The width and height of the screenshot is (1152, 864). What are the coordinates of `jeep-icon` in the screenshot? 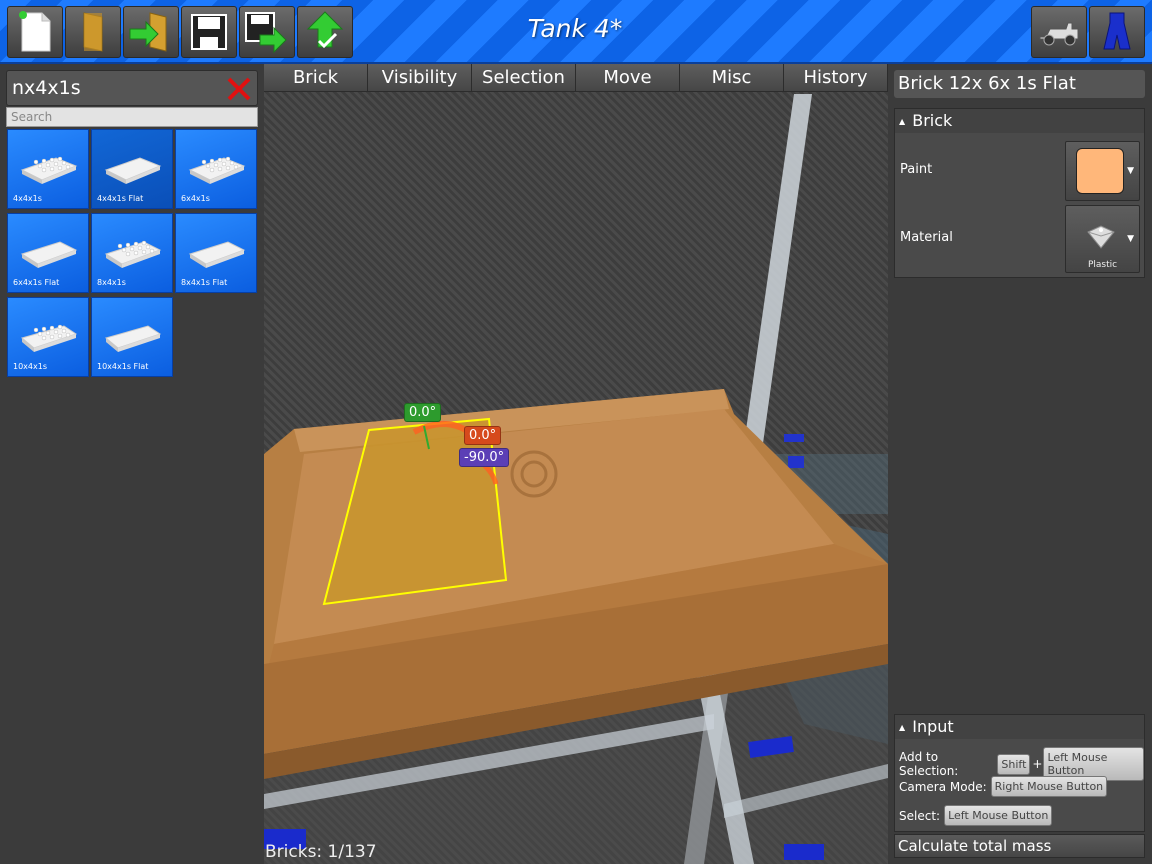 It's located at (1059, 34).